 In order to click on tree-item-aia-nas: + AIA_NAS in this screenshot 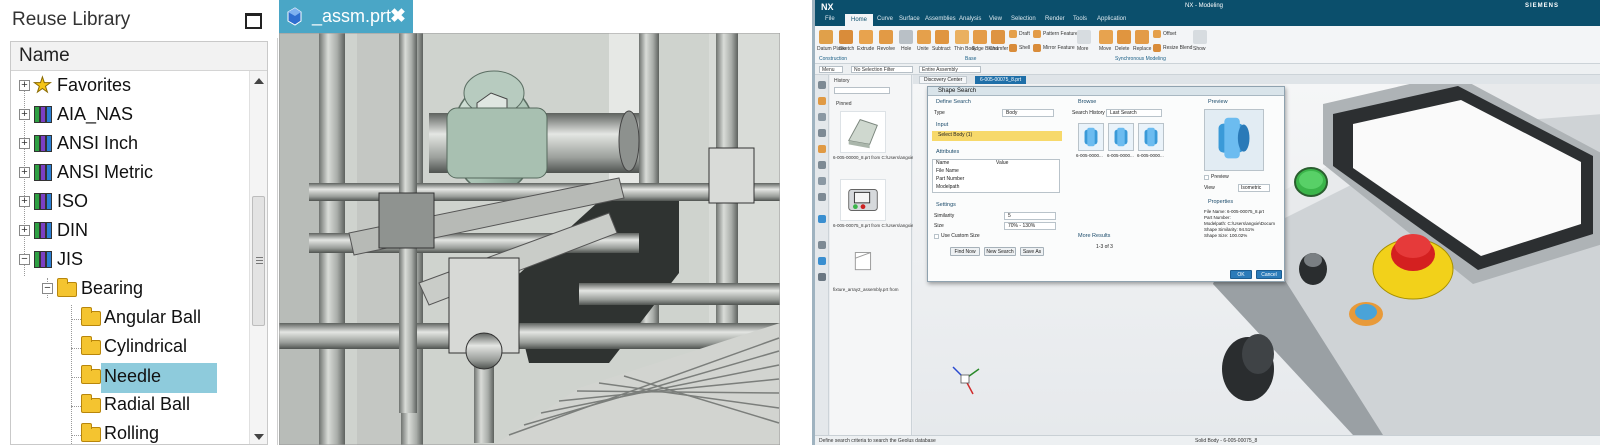, I will do `click(131, 115)`.